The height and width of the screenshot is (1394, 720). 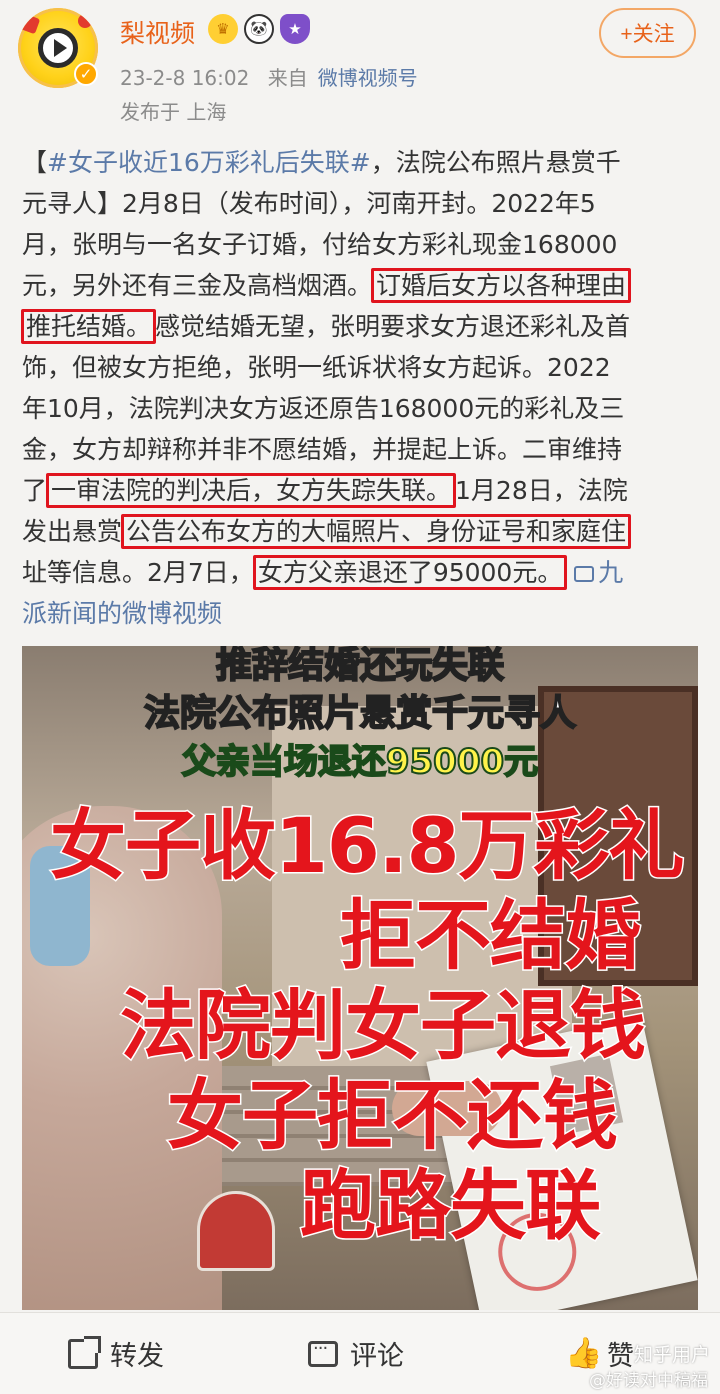 I want to click on play-icon, so click(x=60, y=48).